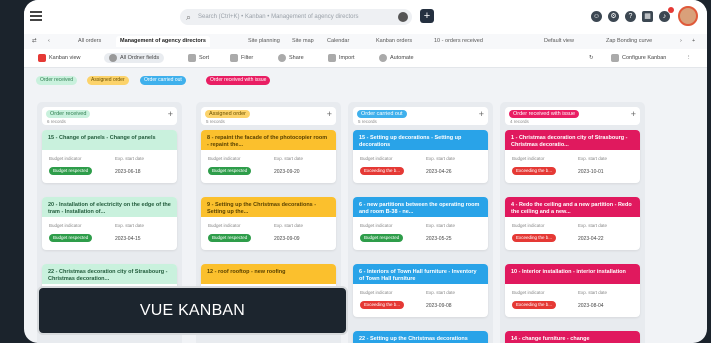  Describe the element at coordinates (458, 41) in the screenshot. I see `tab-orders-received: 10 - orders received` at that location.